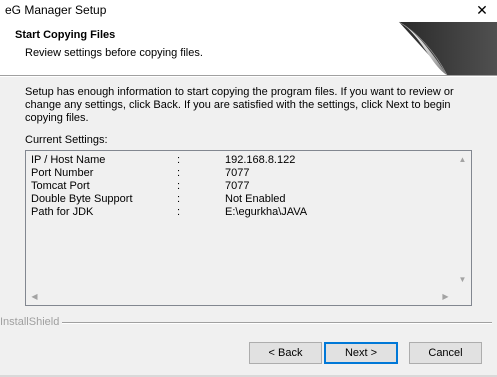  Describe the element at coordinates (447, 48) in the screenshot. I see `page-curl-icon` at that location.